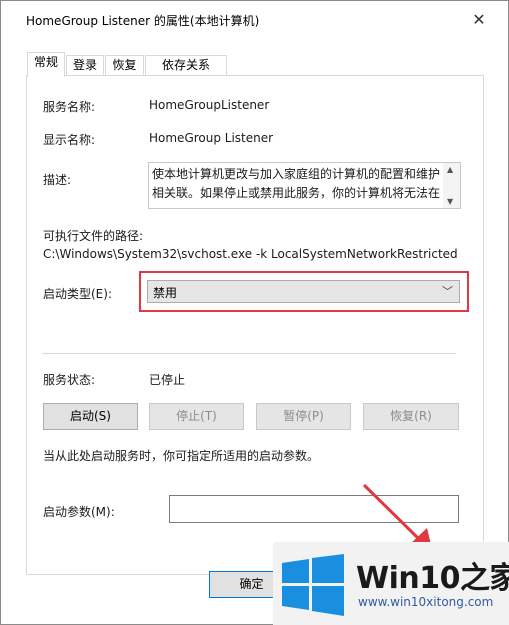 Image resolution: width=509 pixels, height=625 pixels. I want to click on title-bar: HomeGroup Listener 的属性(本地计算机) ✕, so click(254, 19).